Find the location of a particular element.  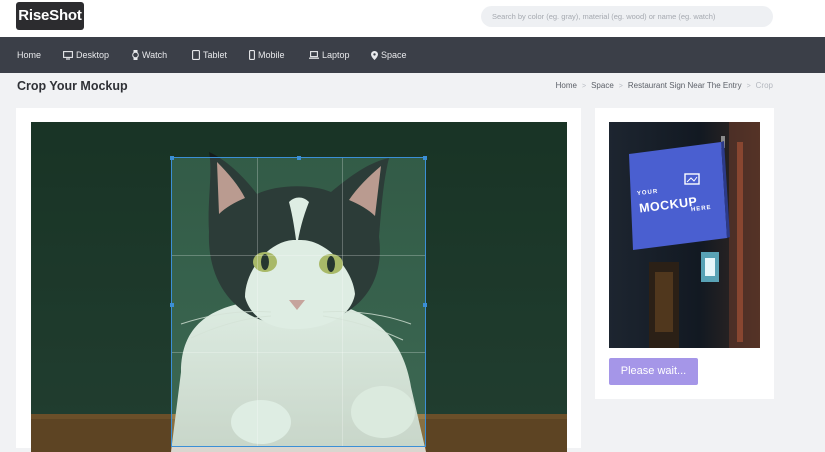

crop-handle-top is located at coordinates (299, 158).